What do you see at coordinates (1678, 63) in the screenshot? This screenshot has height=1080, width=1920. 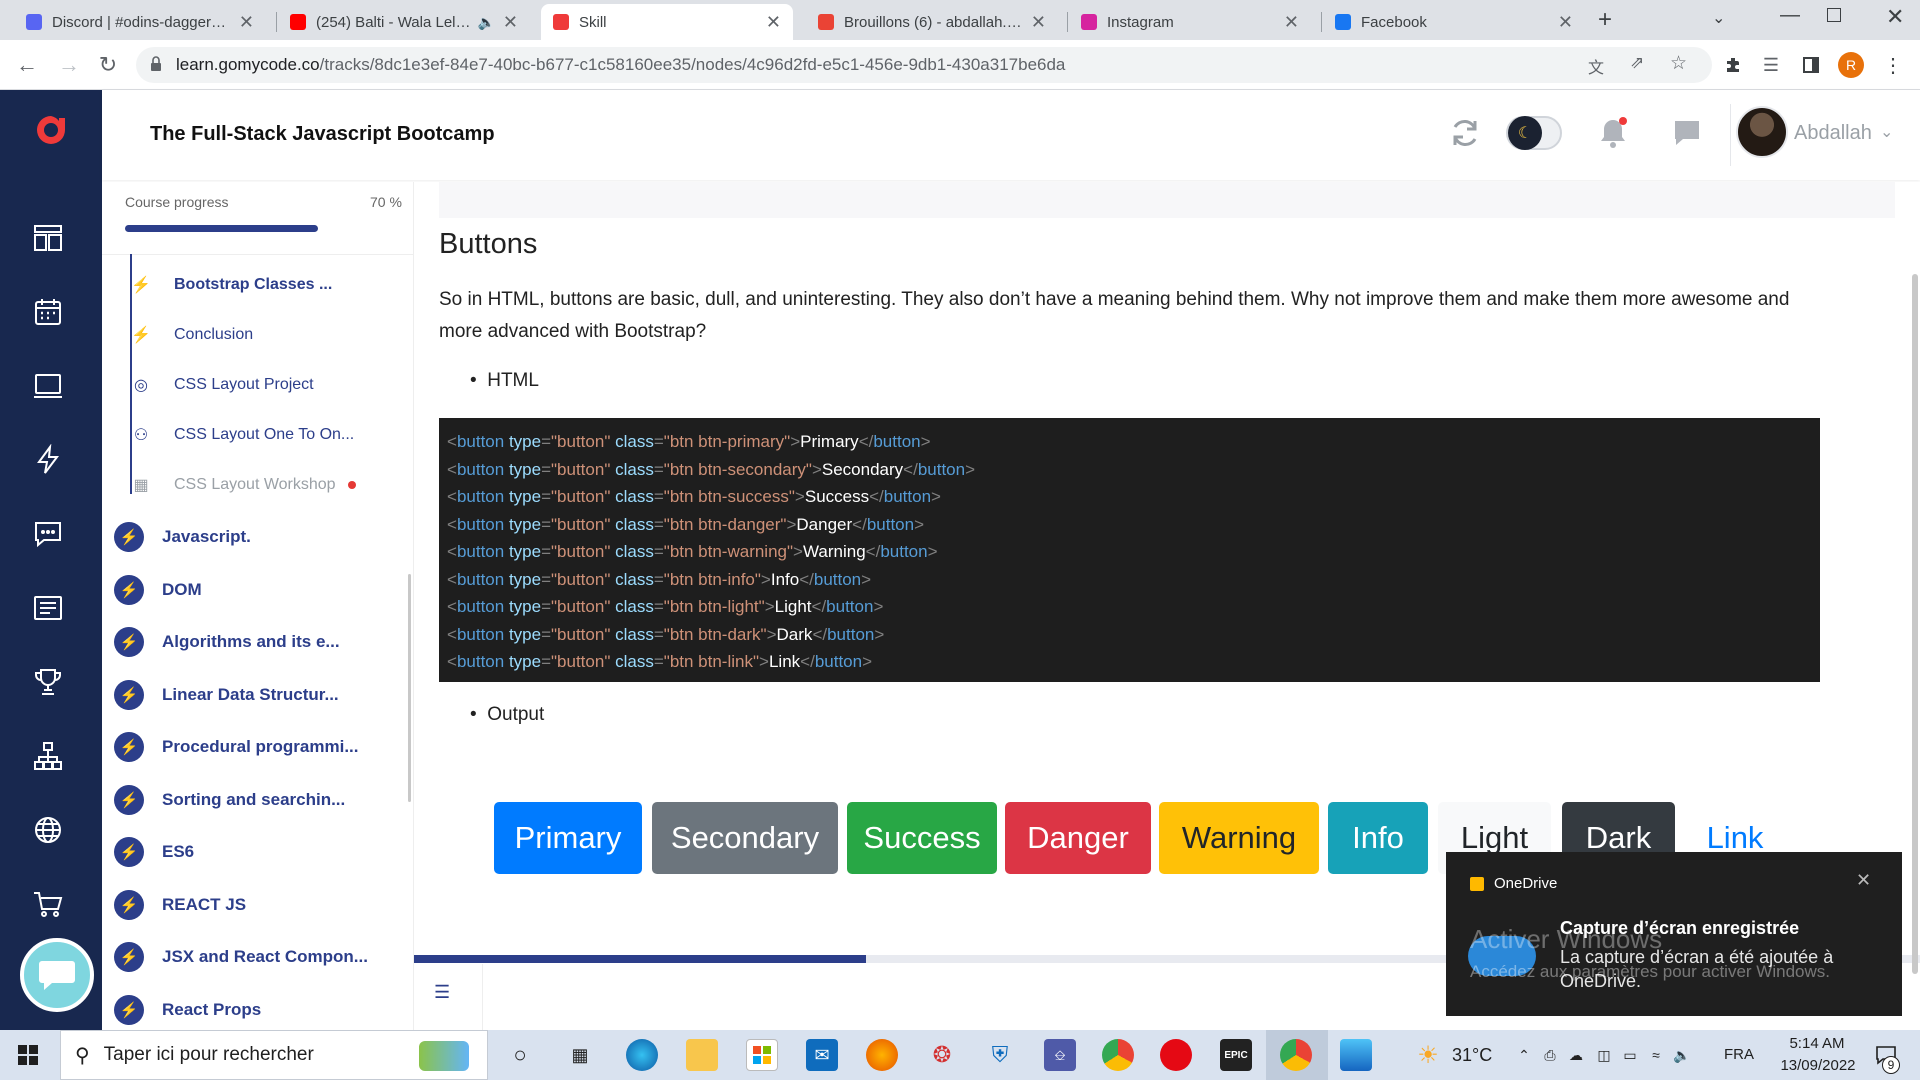 I see `bookmark-star-icon: ☆` at bounding box center [1678, 63].